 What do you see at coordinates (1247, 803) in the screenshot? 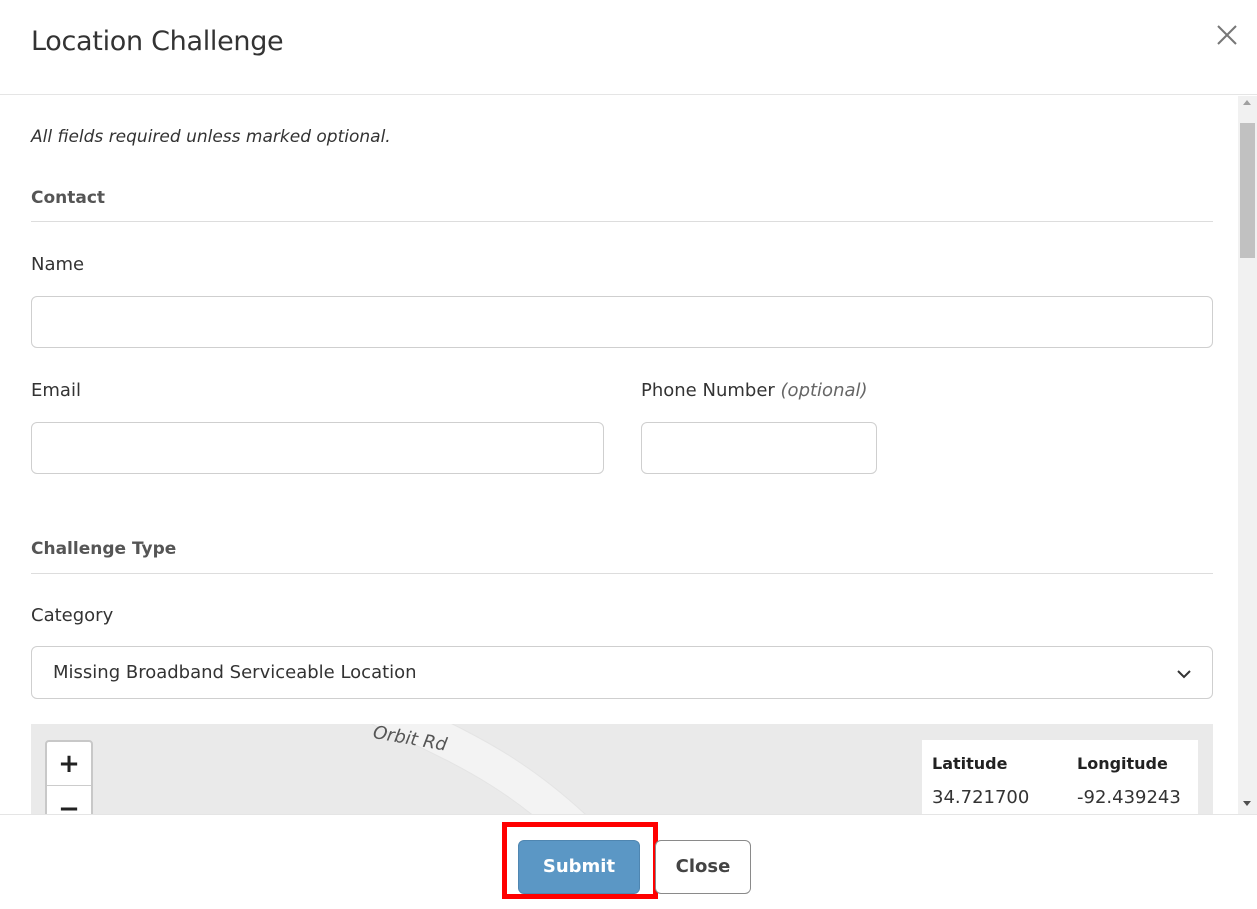
I see `scroll-down-icon` at bounding box center [1247, 803].